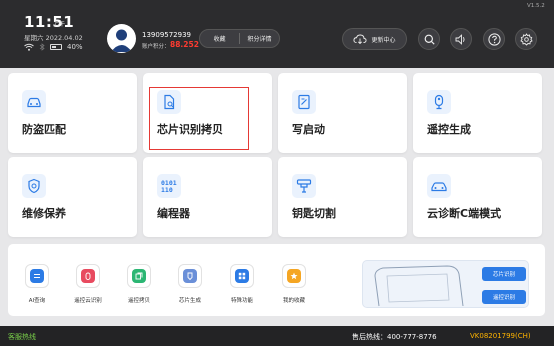 The height and width of the screenshot is (346, 554). I want to click on status-icons: 40%, so click(53, 47).